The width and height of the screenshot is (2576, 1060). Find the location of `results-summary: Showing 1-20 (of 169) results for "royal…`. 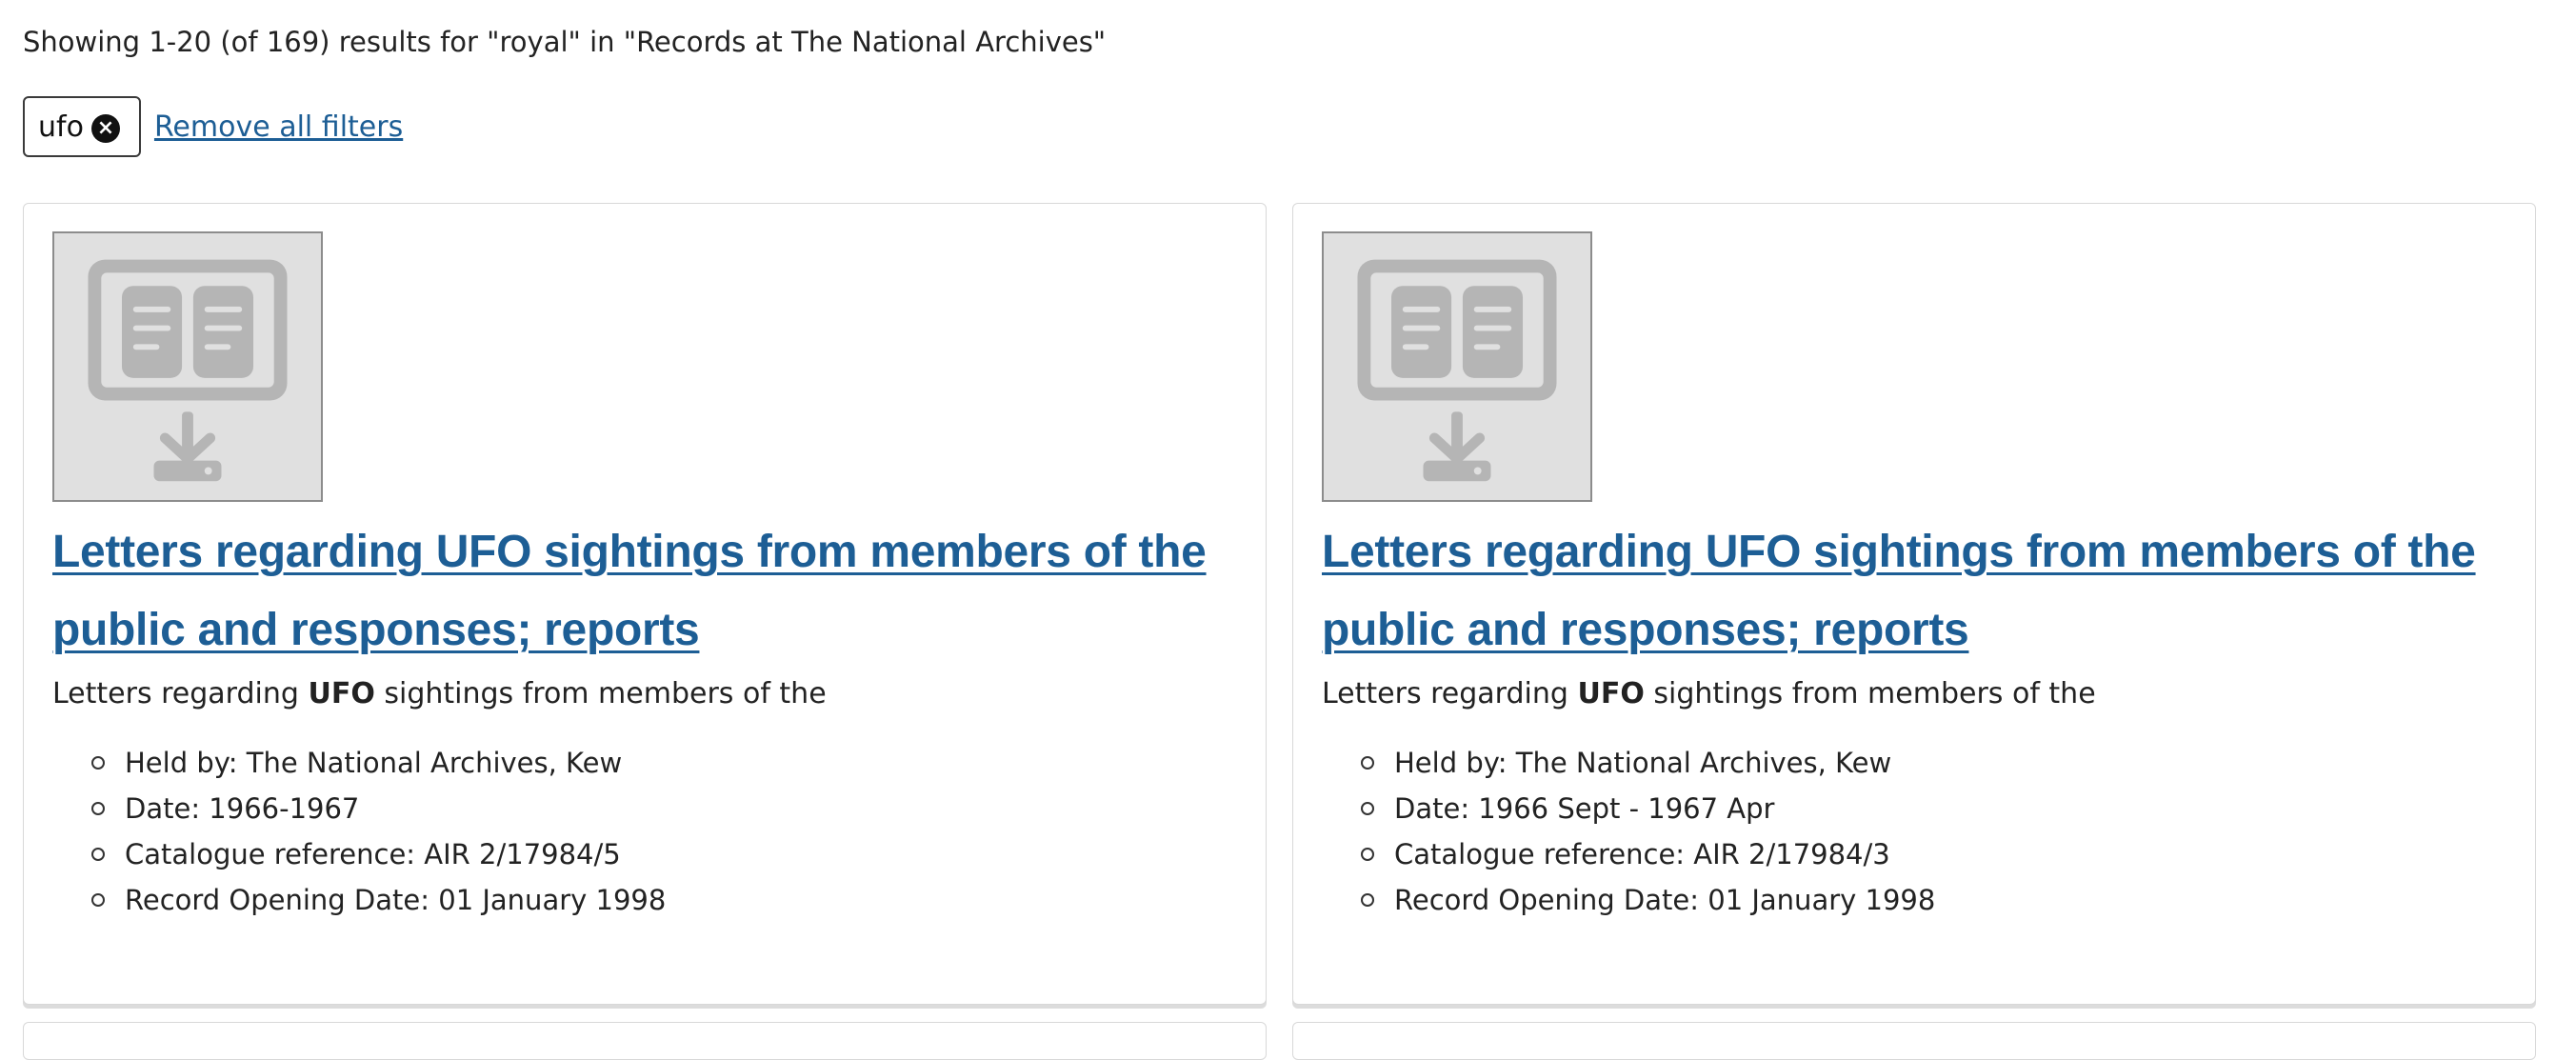

results-summary: Showing 1-20 (of 169) results for "royal… is located at coordinates (565, 42).